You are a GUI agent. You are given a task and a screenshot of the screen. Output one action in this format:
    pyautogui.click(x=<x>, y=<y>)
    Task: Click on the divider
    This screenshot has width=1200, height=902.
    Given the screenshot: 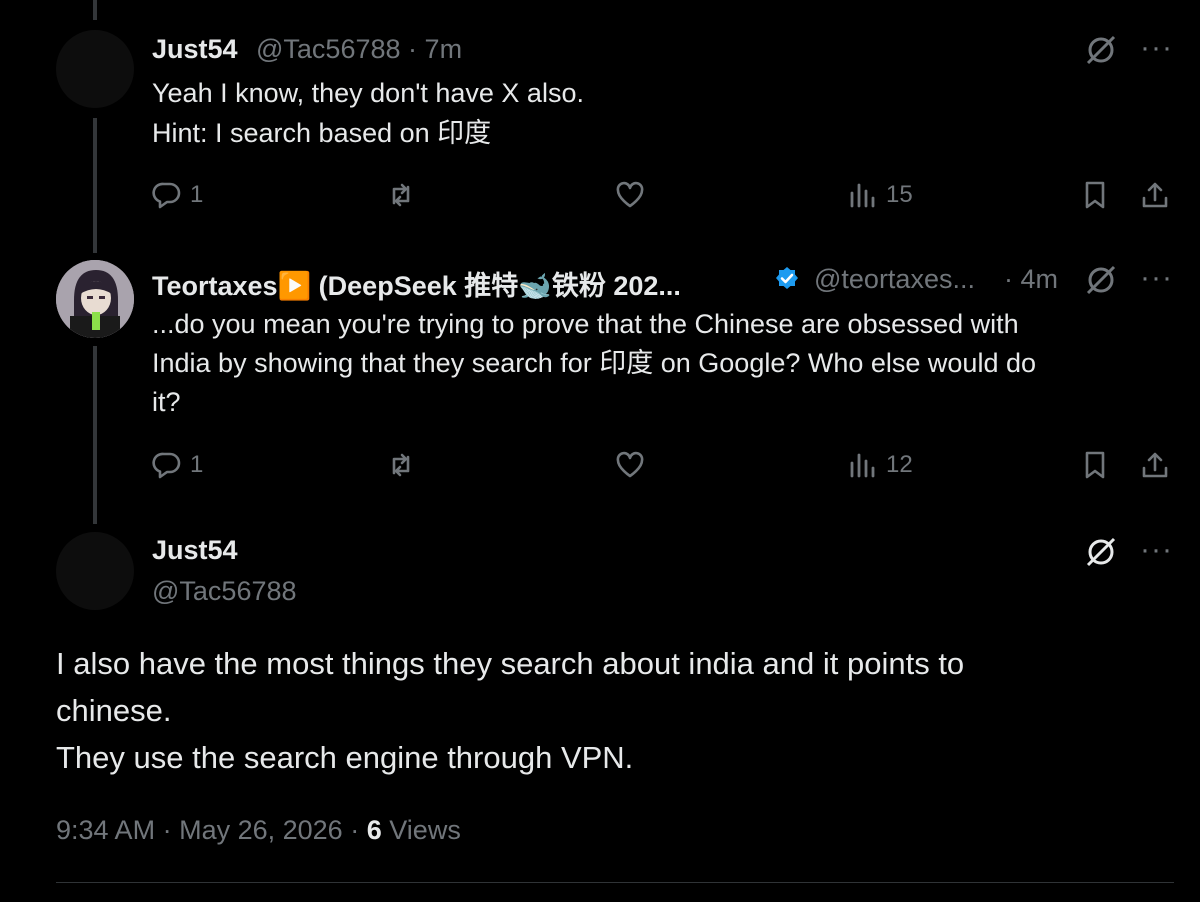 What is the action you would take?
    pyautogui.click(x=615, y=882)
    